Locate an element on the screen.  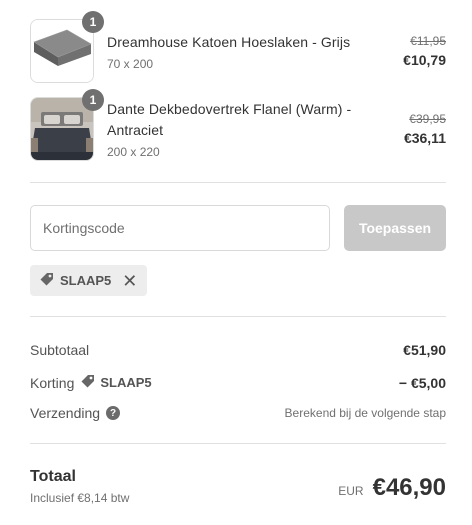
discount-row: Korting SLAAP5 − €5,00 is located at coordinates (238, 382).